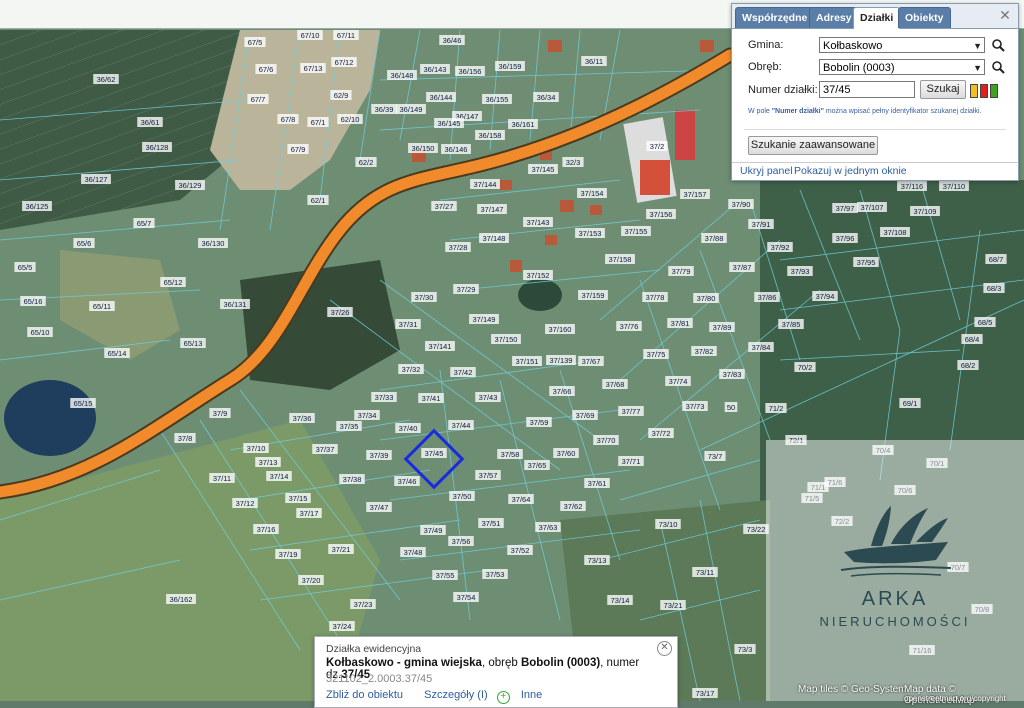  What do you see at coordinates (714, 238) in the screenshot?
I see `parcel-label: 37/88` at bounding box center [714, 238].